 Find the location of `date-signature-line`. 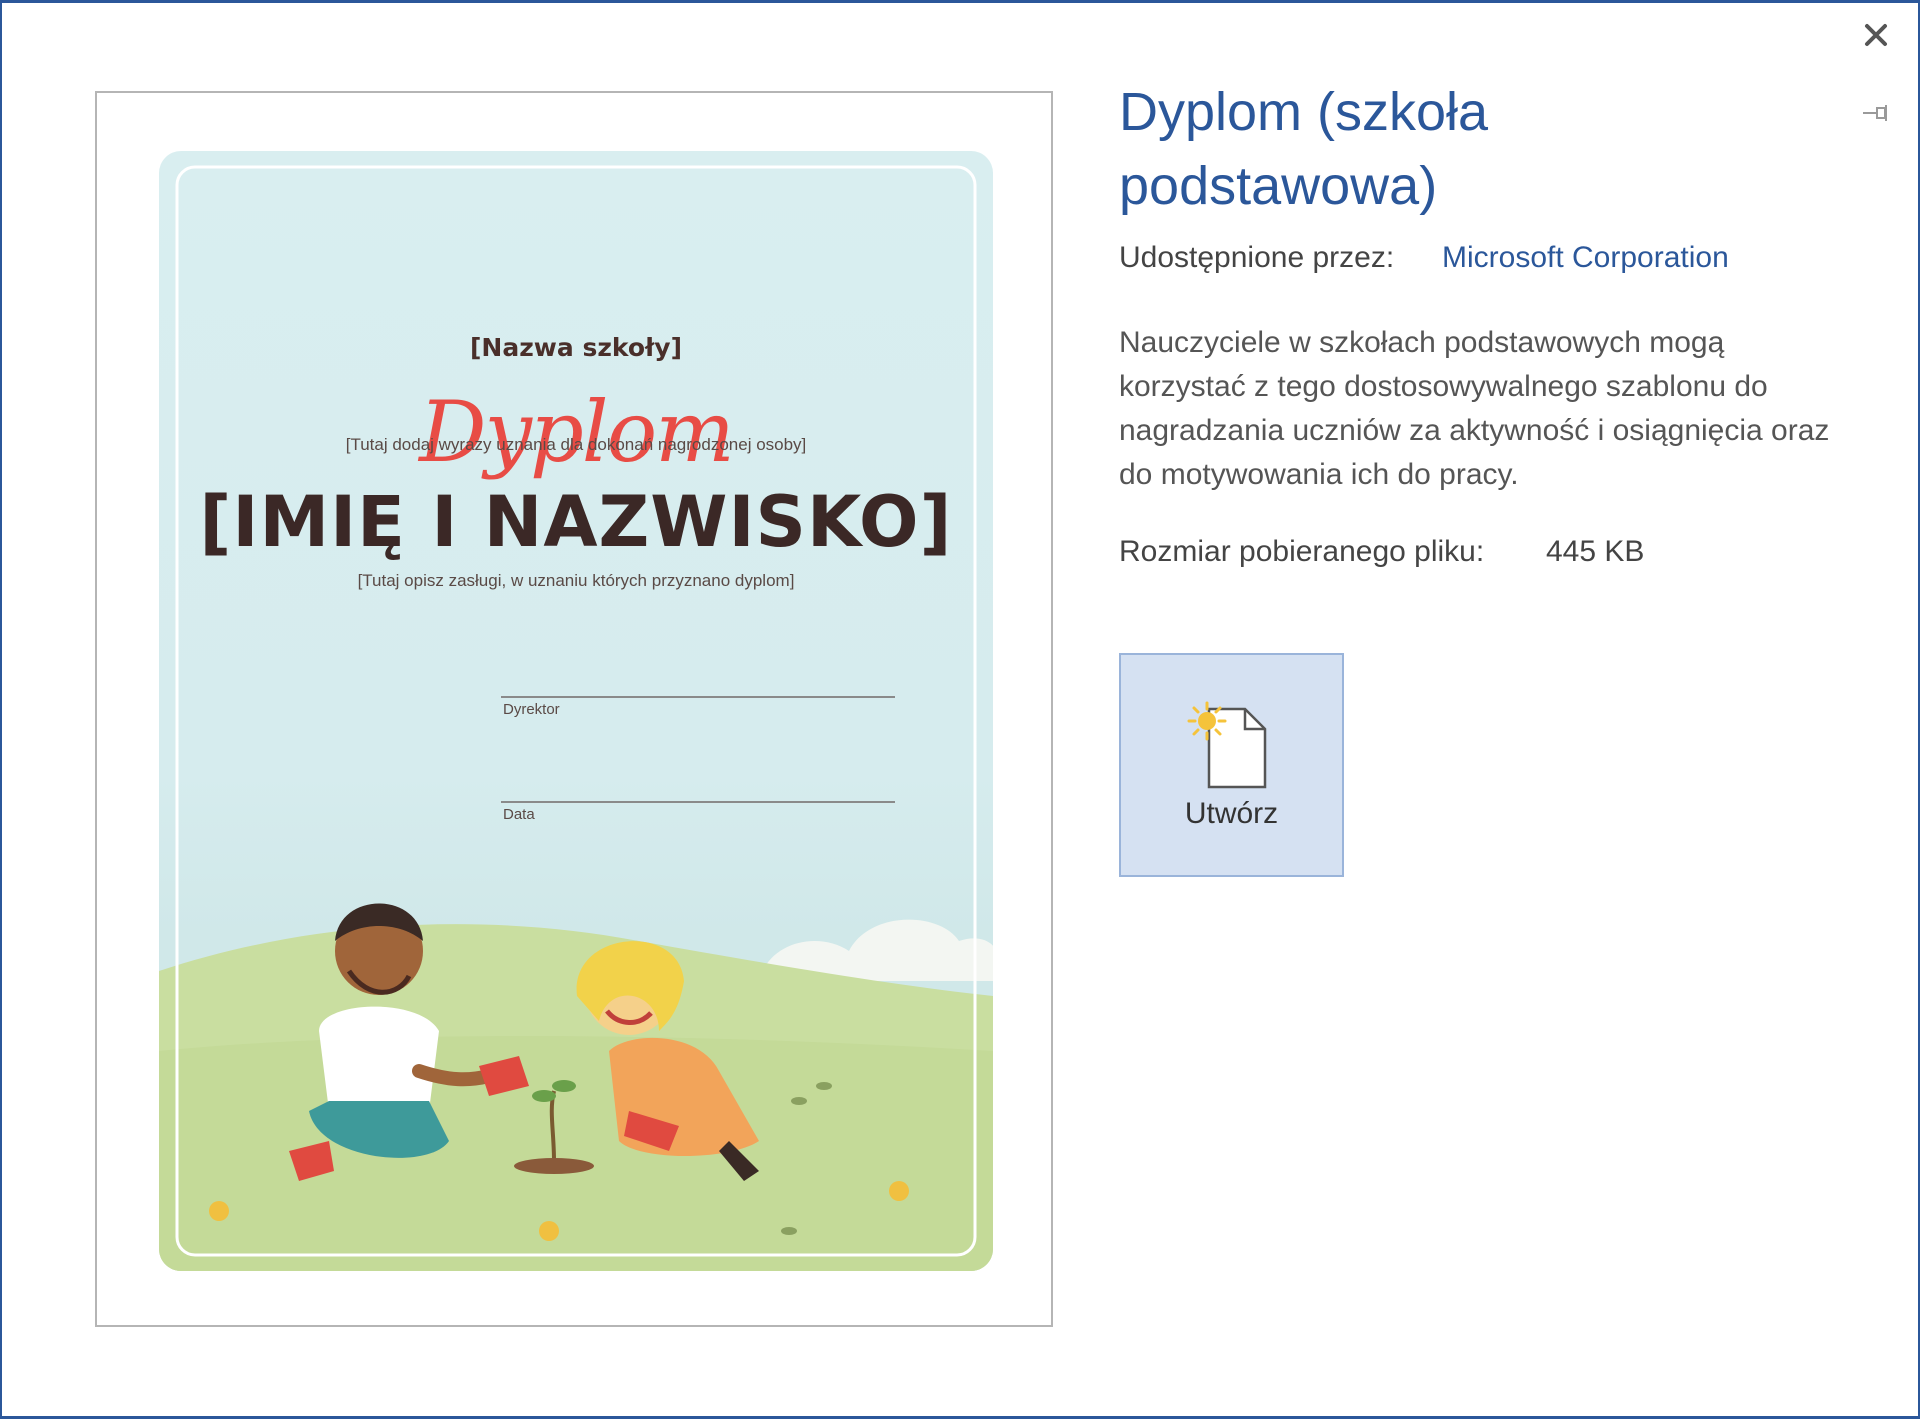

date-signature-line is located at coordinates (698, 802).